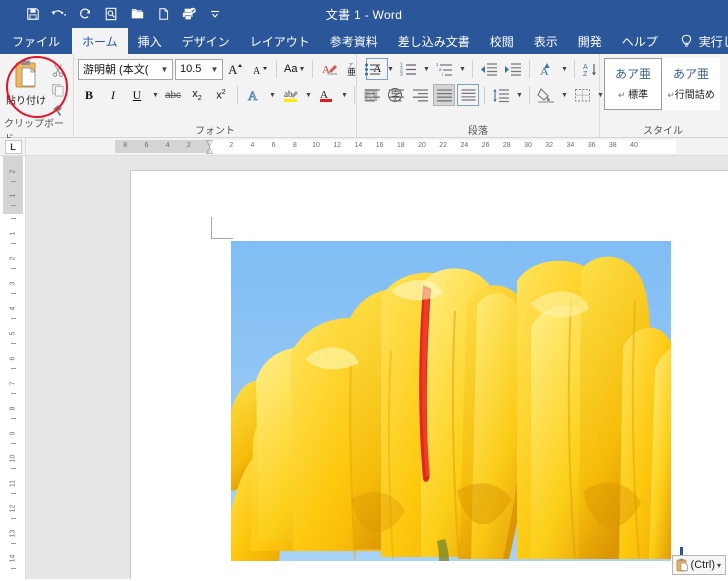 This screenshot has width=728, height=581. Describe the element at coordinates (36, 41) in the screenshot. I see `tab-file: ファイル` at that location.